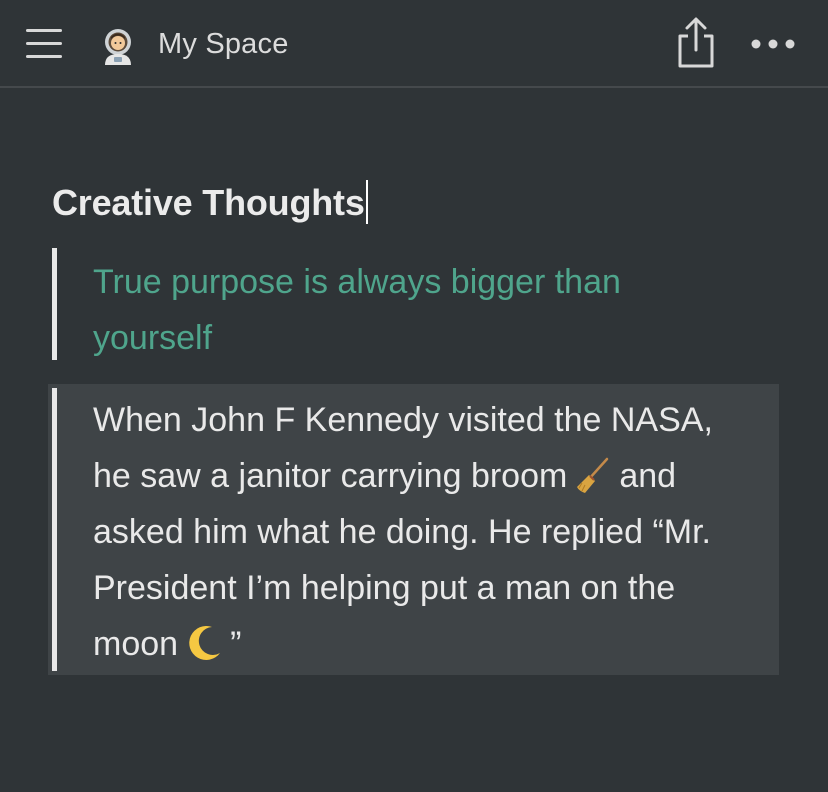 This screenshot has width=828, height=792. I want to click on callout-bar, so click(54, 529).